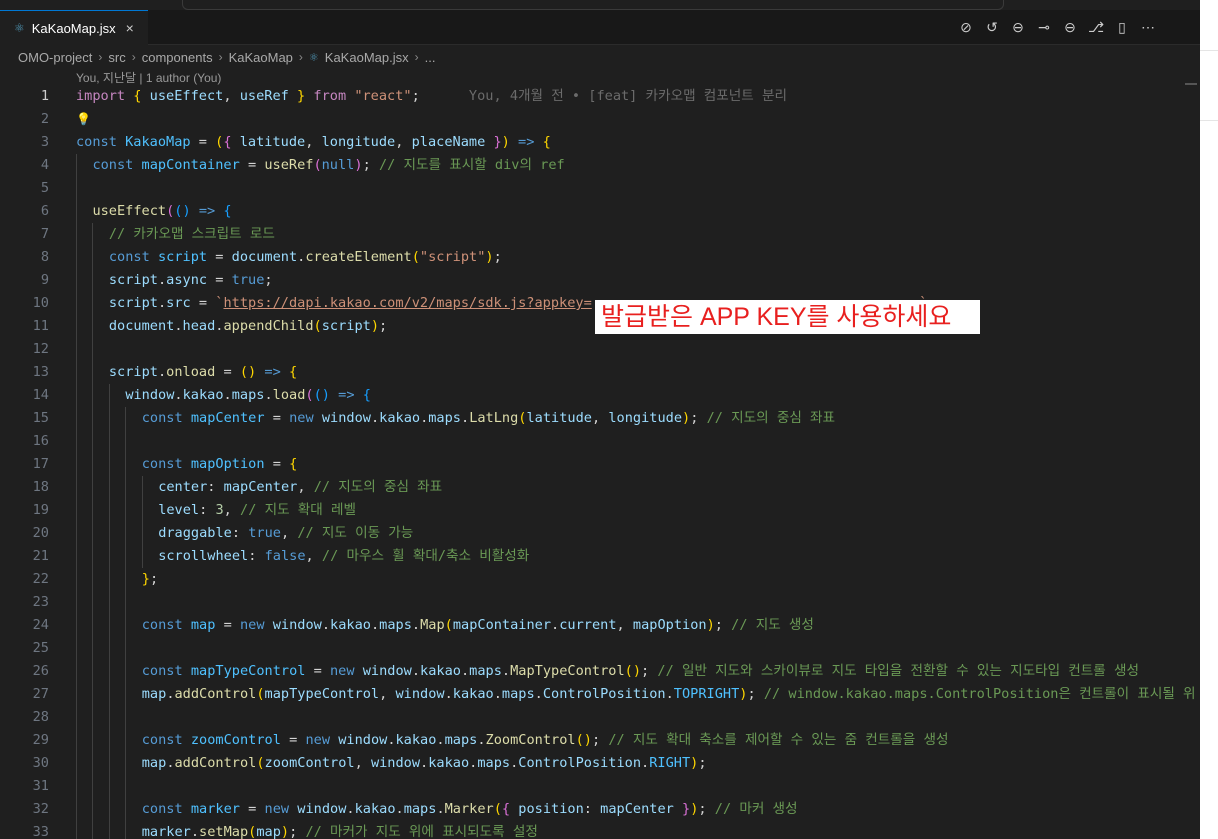 The height and width of the screenshot is (839, 1218). I want to click on next-change-icon: ⊖, so click(1070, 27).